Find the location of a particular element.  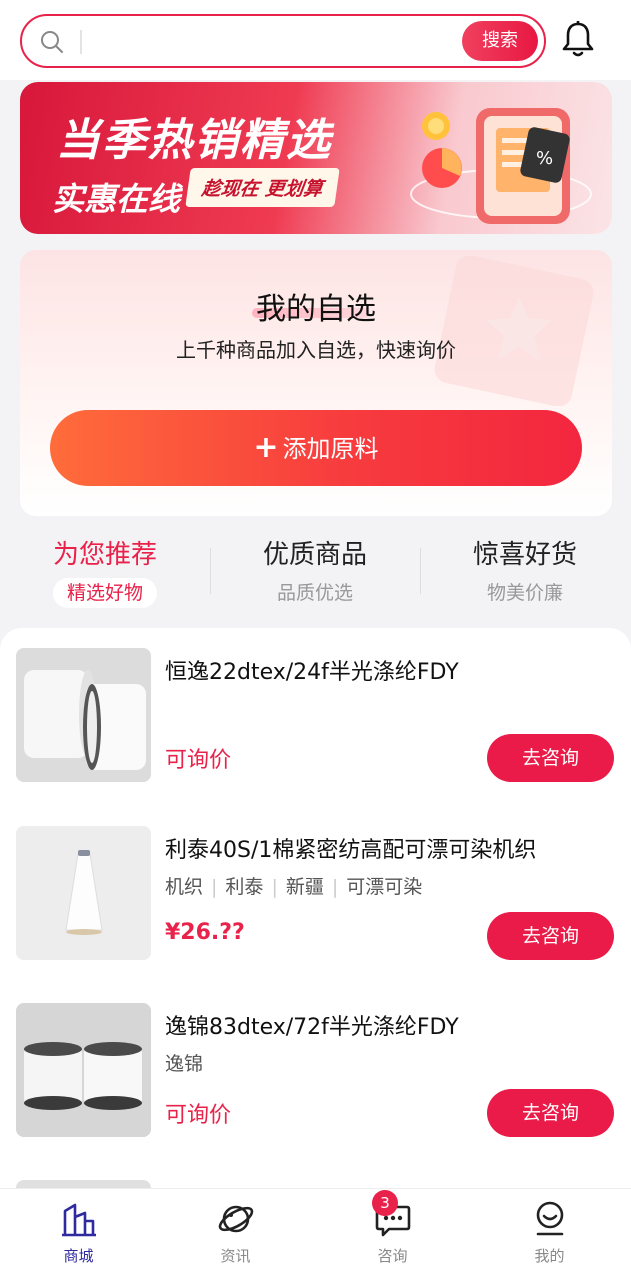

search-button: 搜索 is located at coordinates (500, 41).